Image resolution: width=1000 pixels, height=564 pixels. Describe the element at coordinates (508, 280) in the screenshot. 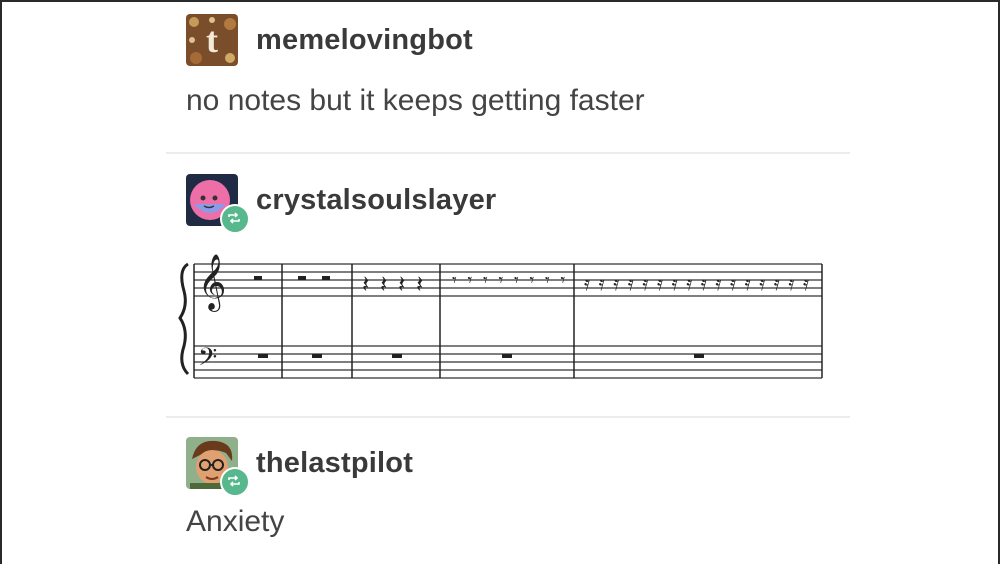

I see `treble-staff` at that location.